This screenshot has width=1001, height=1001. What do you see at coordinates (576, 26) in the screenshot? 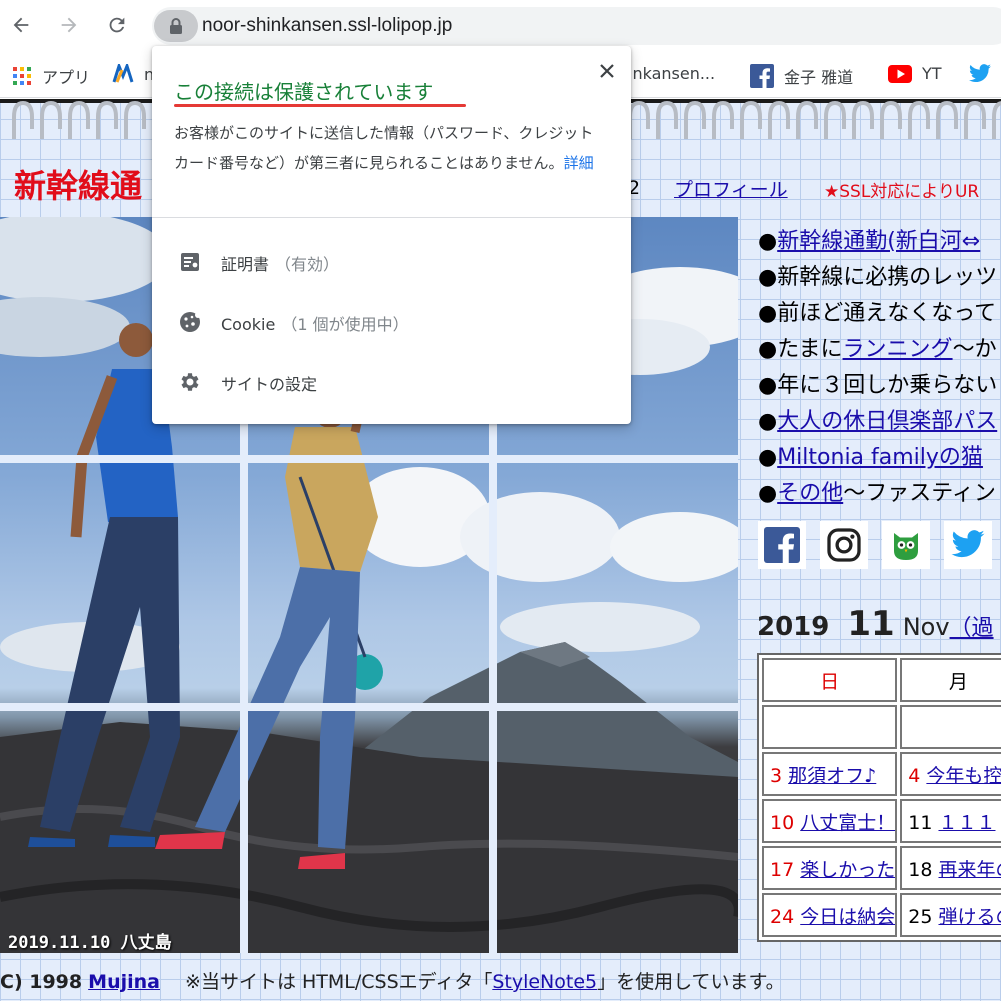
I see `address-bar: noor-shinkansen.ssl-lolipop.jp` at bounding box center [576, 26].